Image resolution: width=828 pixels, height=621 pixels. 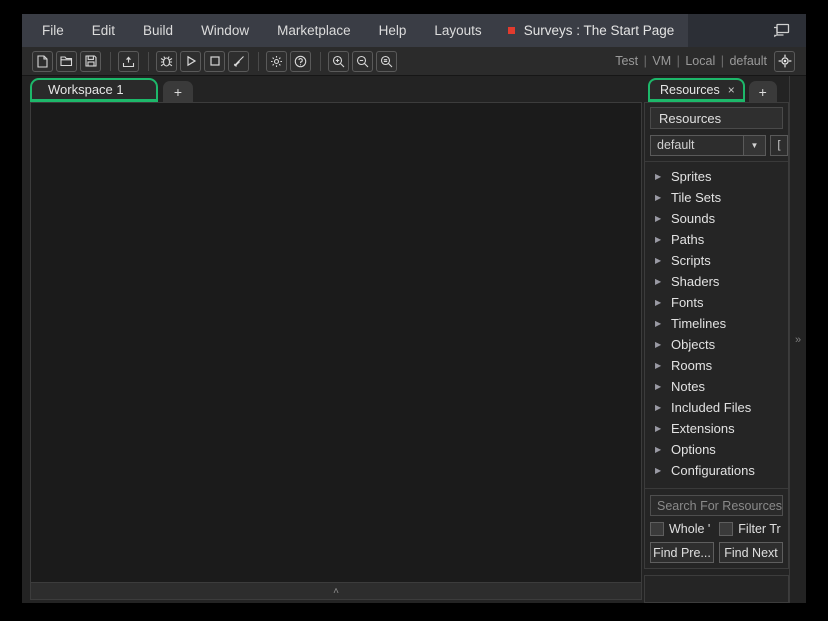 What do you see at coordinates (716, 260) in the screenshot?
I see `tree-node-scripts: ▶ Scripts` at bounding box center [716, 260].